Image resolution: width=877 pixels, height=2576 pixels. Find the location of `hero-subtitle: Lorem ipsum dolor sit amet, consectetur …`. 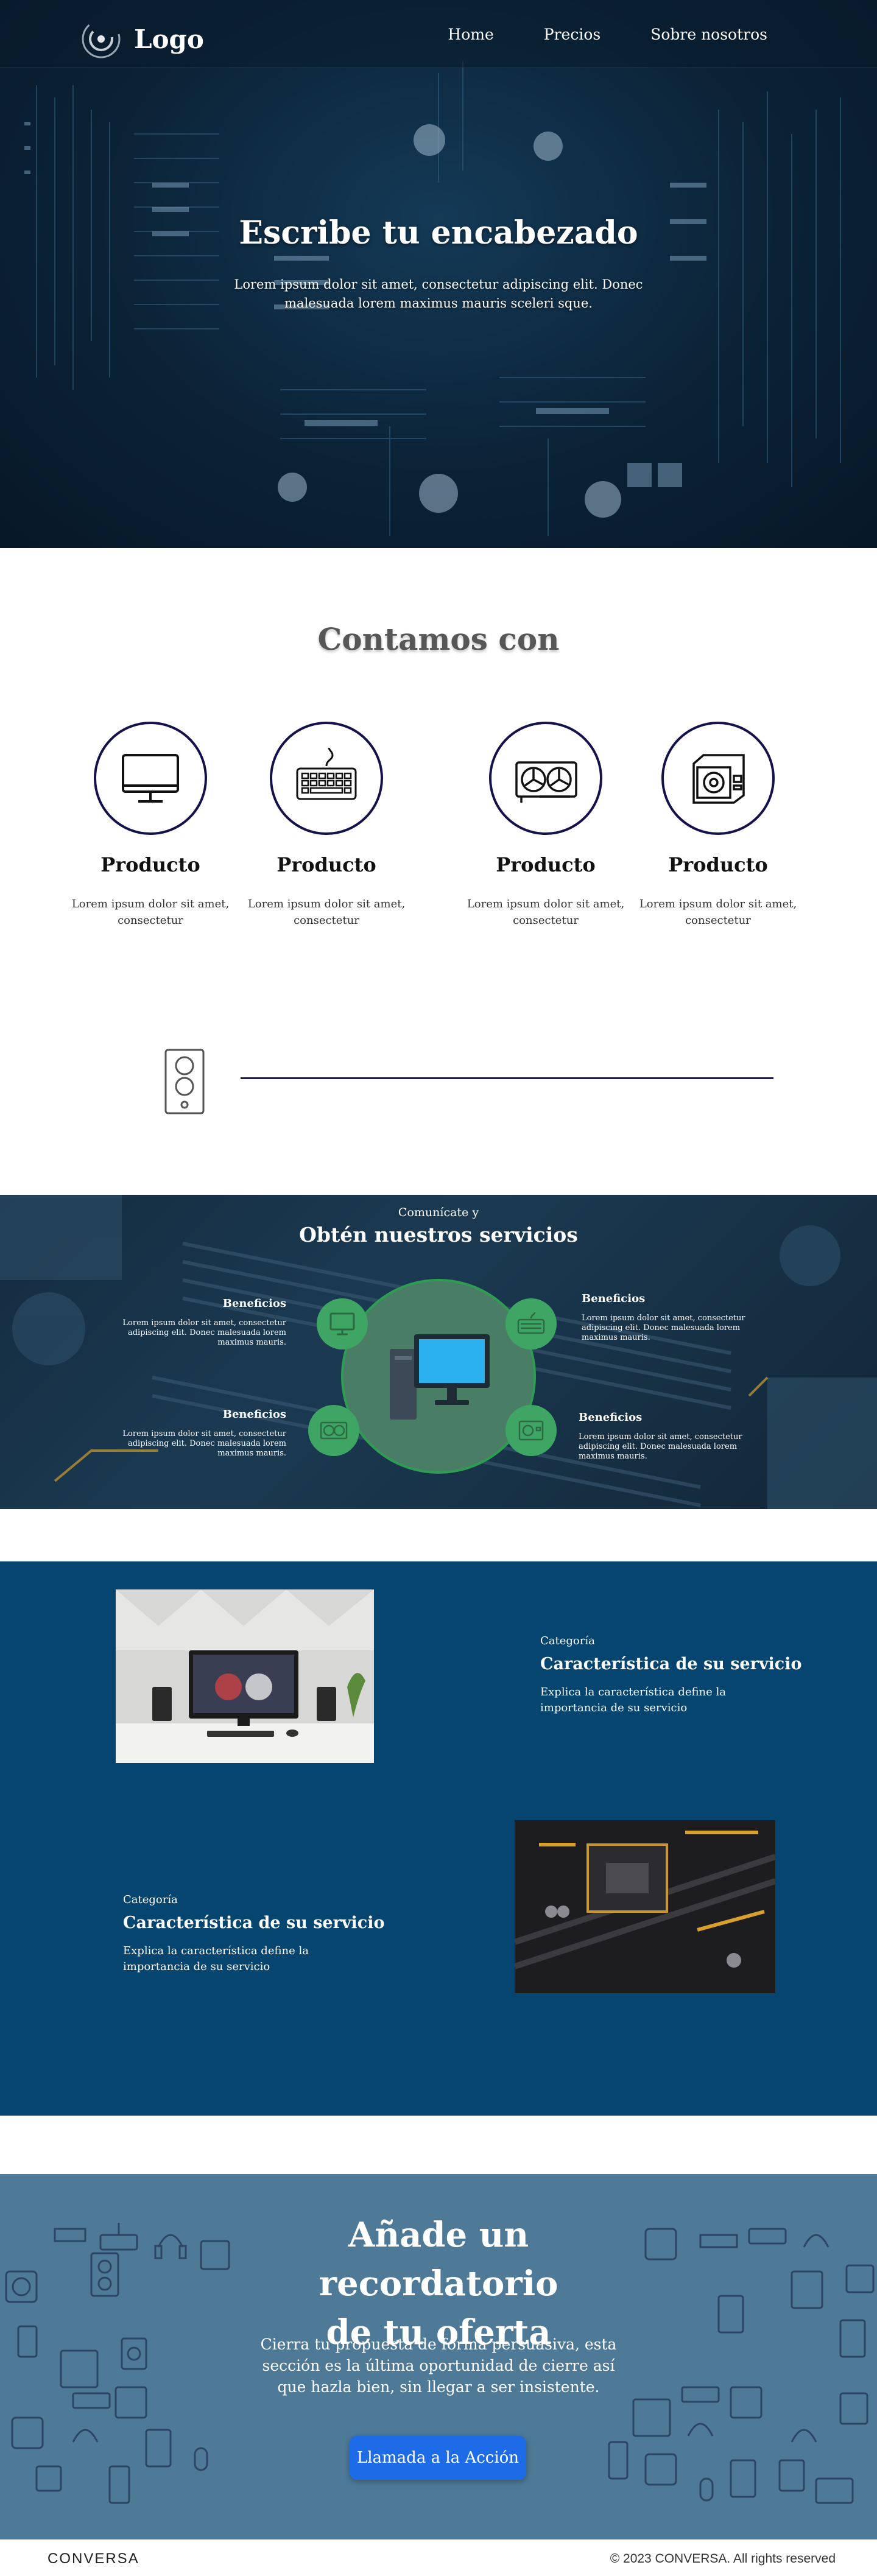

hero-subtitle: Lorem ipsum dolor sit amet, consectetur … is located at coordinates (438, 294).